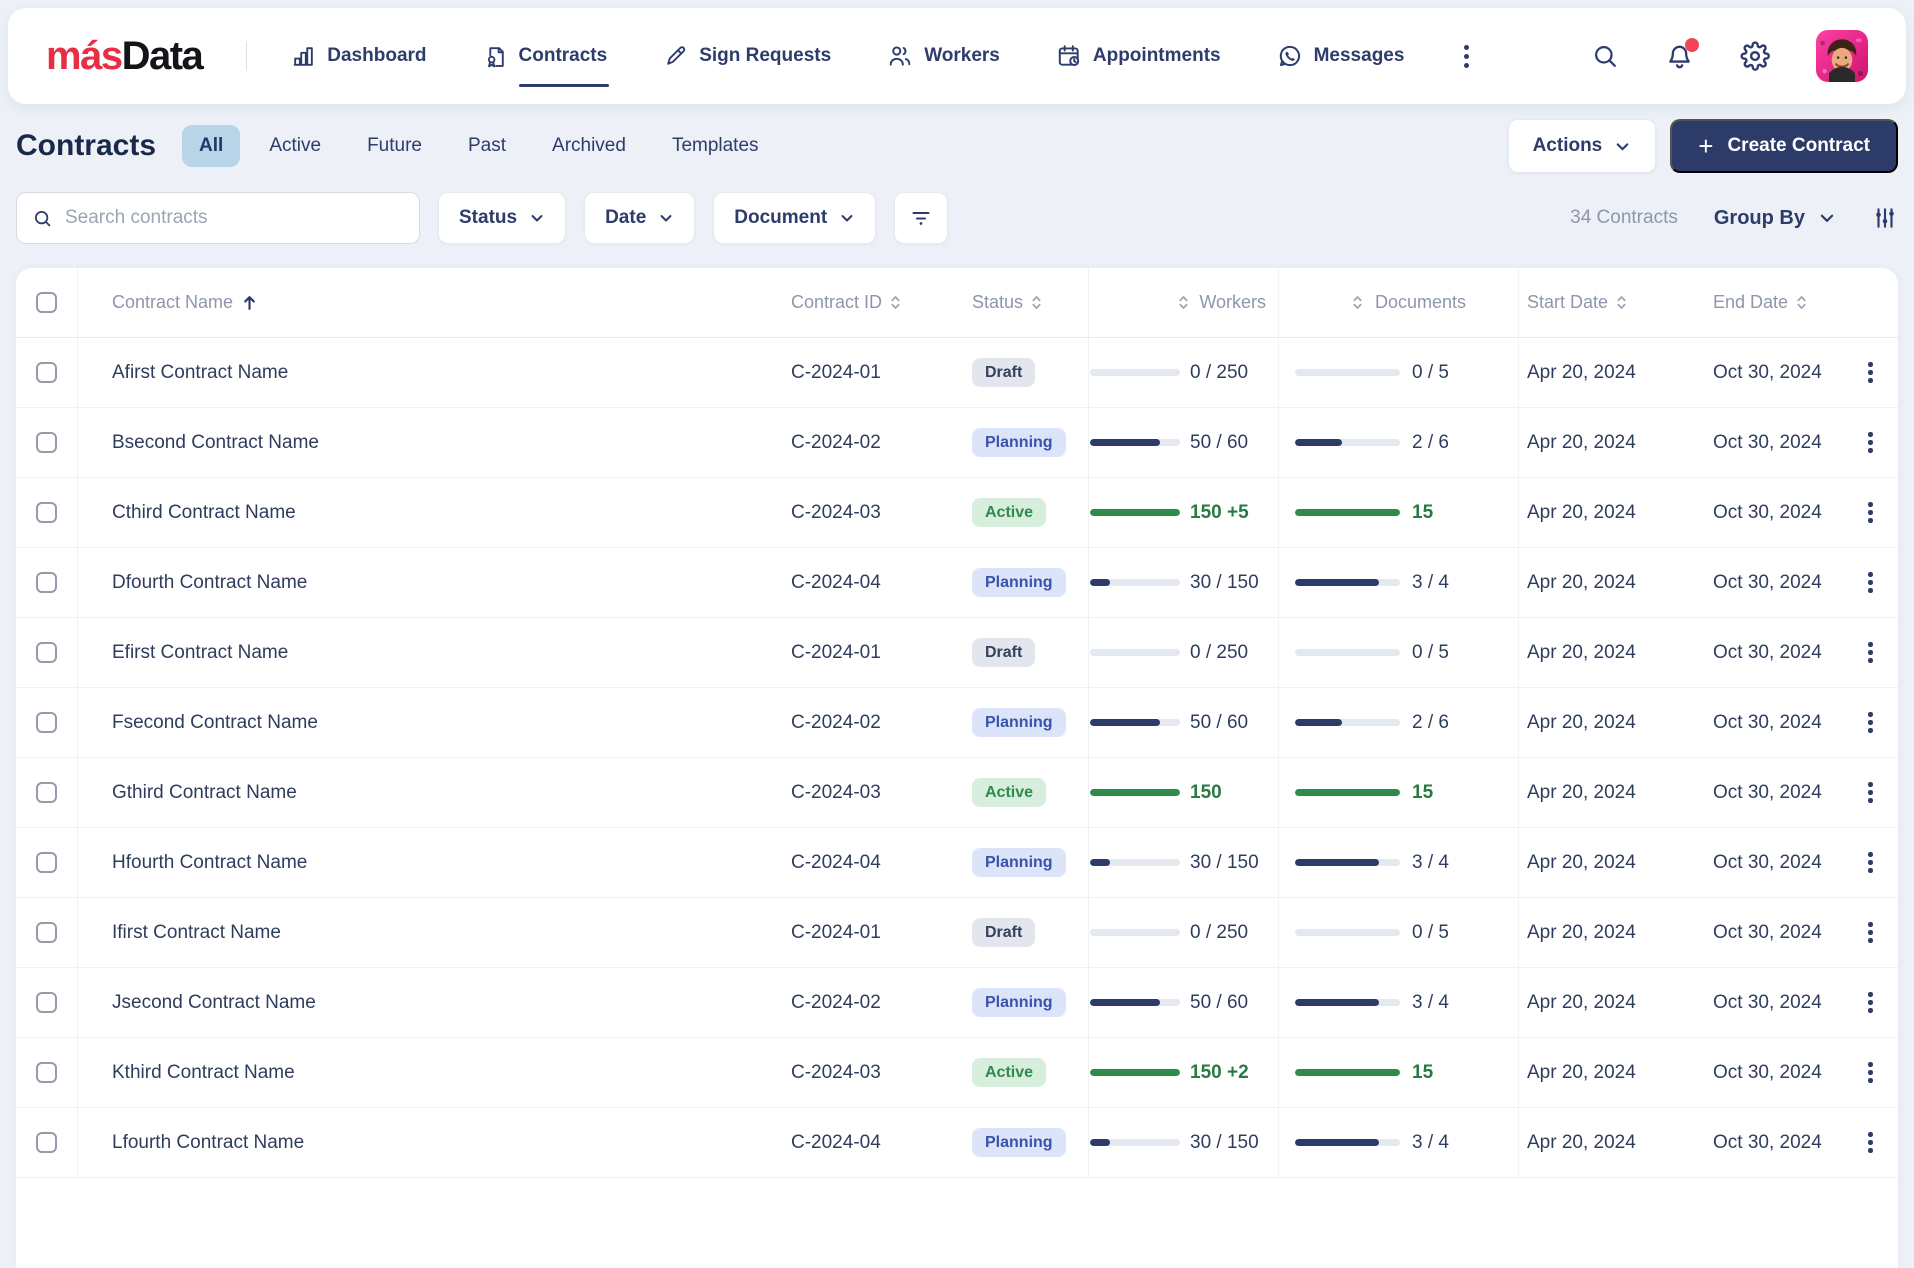  What do you see at coordinates (1682, 54) in the screenshot?
I see `notifications-bell-icon` at bounding box center [1682, 54].